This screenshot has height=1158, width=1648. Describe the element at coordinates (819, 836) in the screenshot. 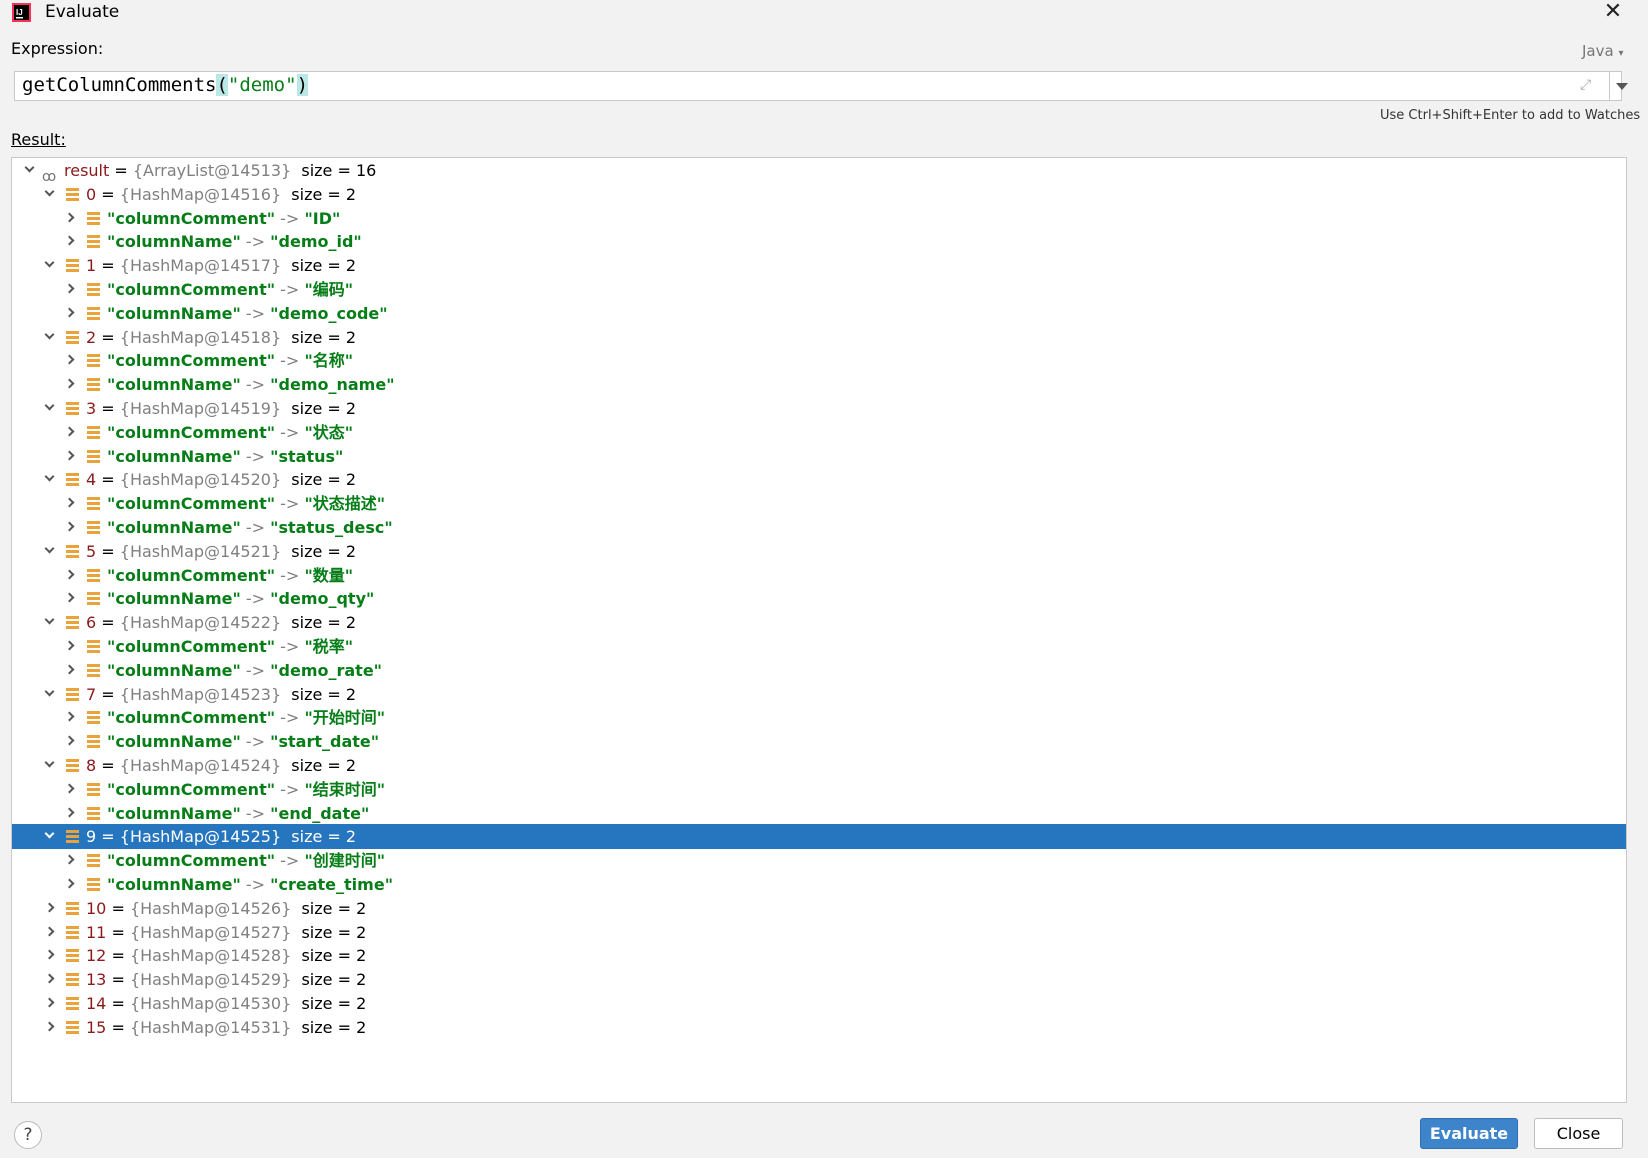

I see `tree-map-row: 9 = {HashMap@14525} size = 2` at that location.